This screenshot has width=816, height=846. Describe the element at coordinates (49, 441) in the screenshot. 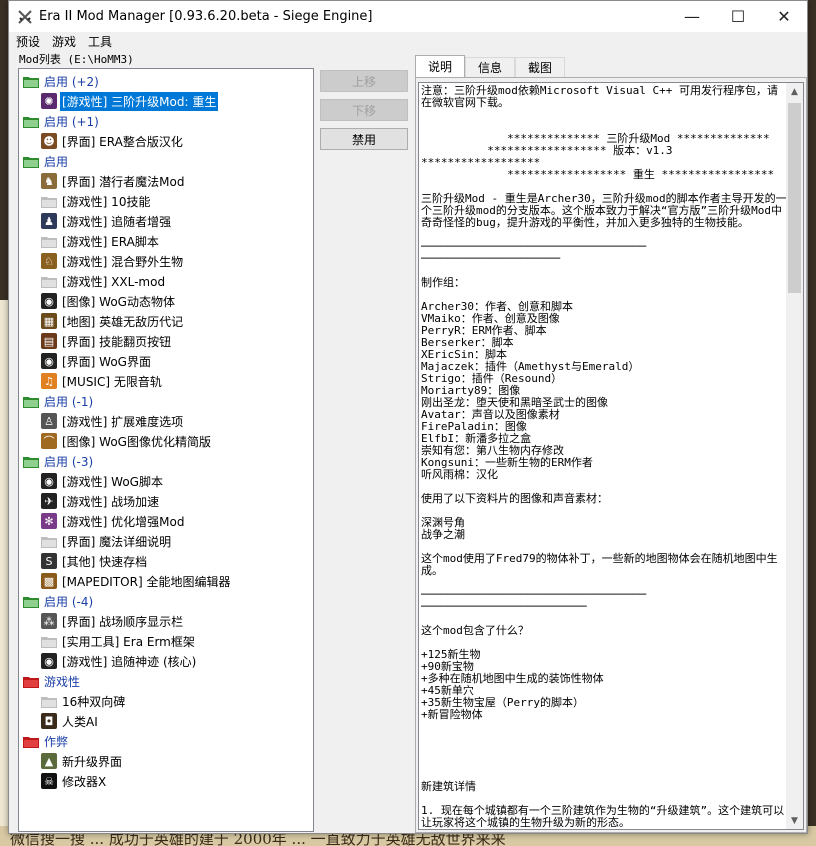

I see `bridge-icon: ⌒` at that location.